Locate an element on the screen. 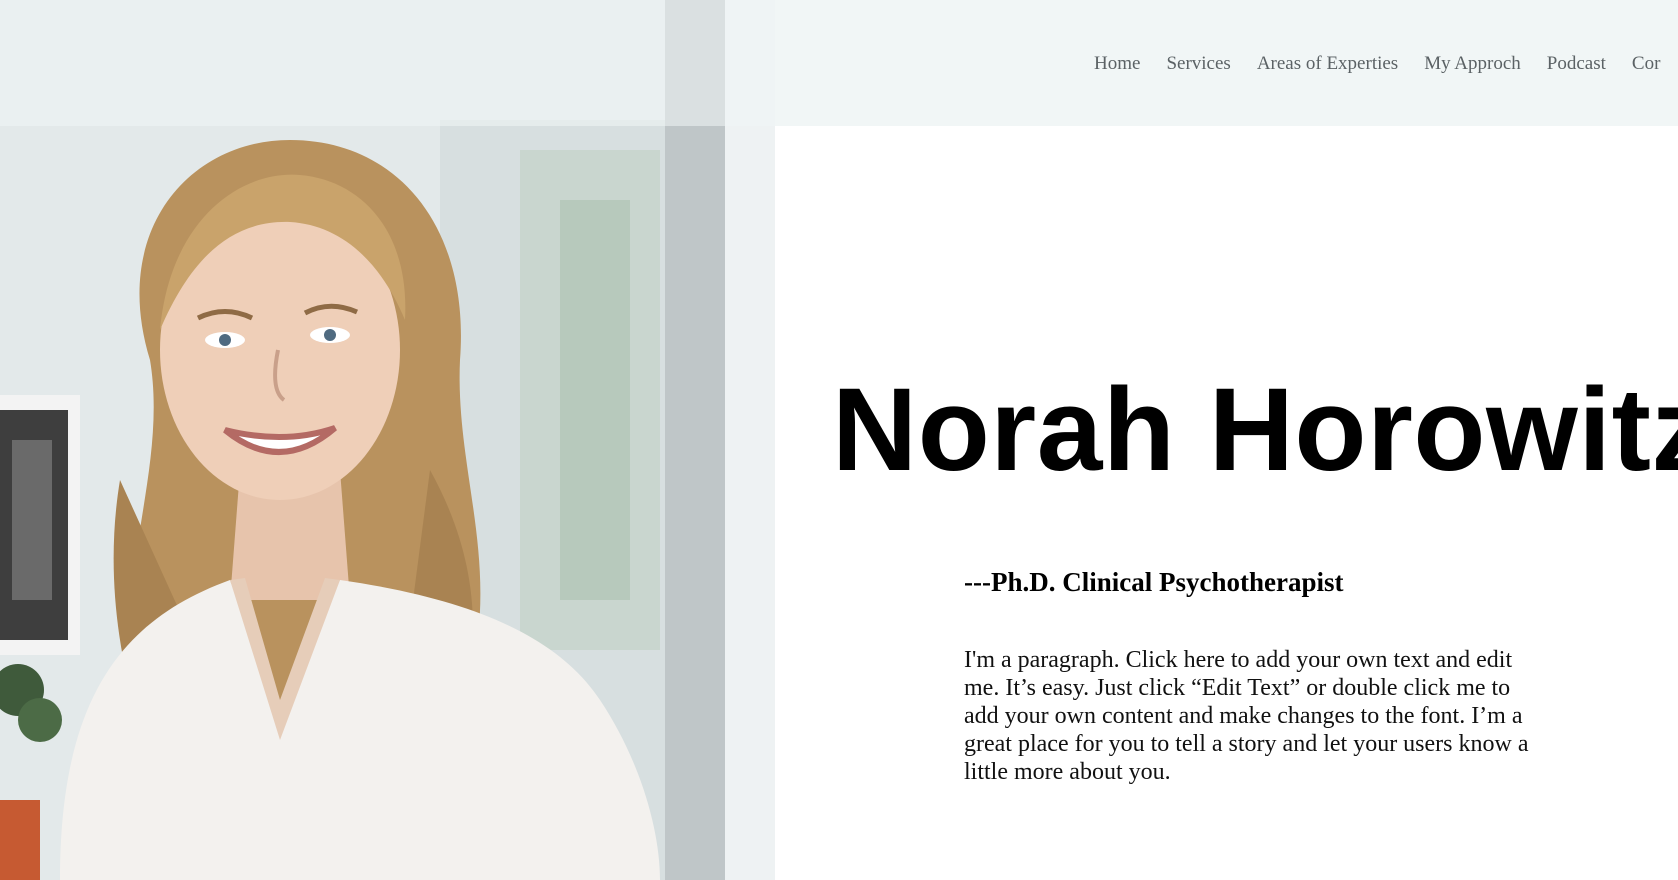 The image size is (1678, 880). nav-item-contact: Cor is located at coordinates (1646, 64).